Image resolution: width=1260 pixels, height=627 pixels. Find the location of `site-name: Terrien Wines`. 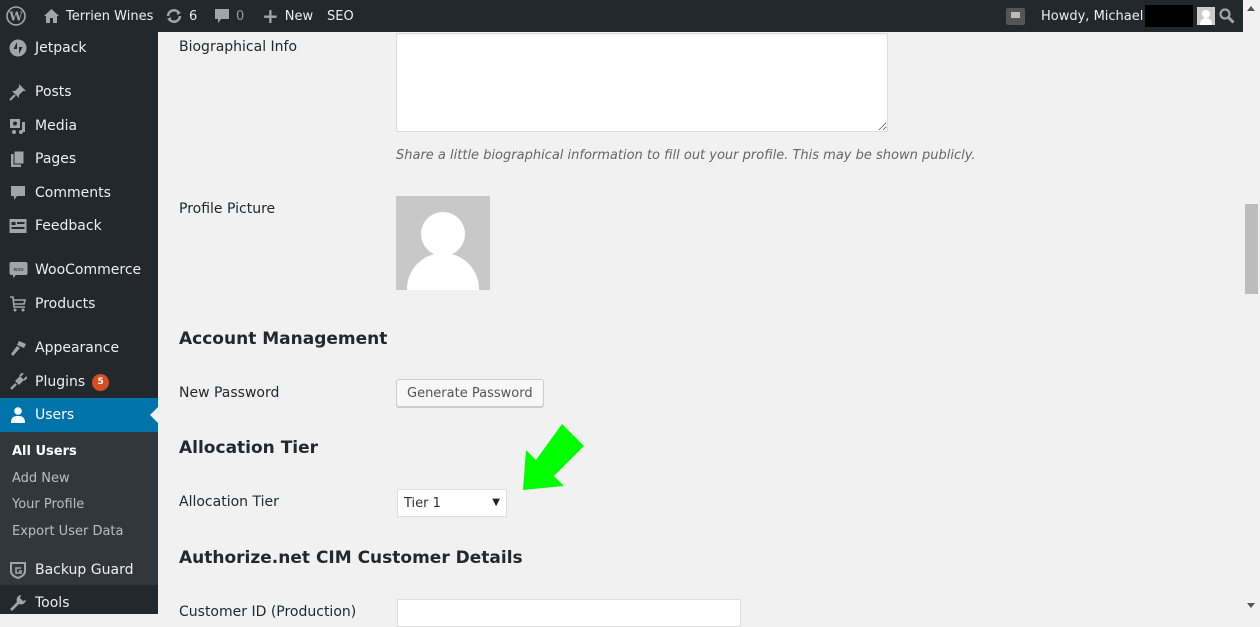

site-name: Terrien Wines is located at coordinates (110, 16).